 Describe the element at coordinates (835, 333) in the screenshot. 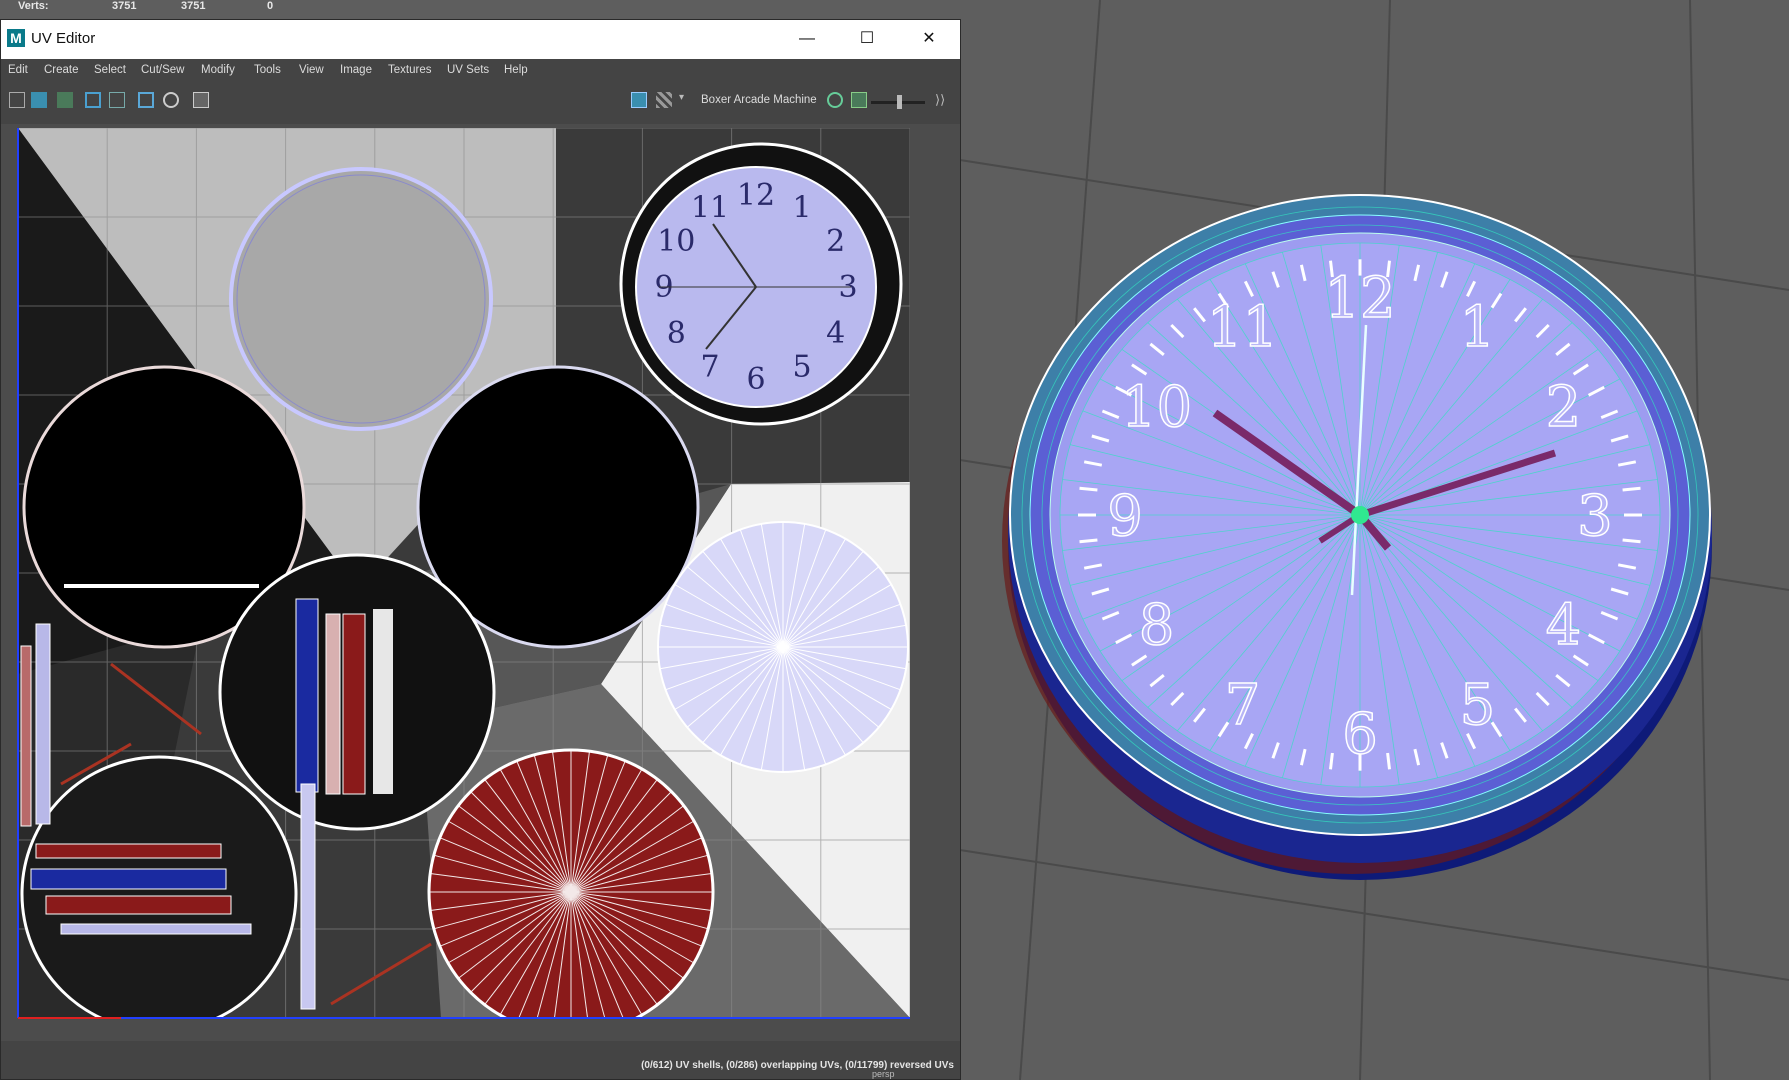

I see `uv-clock-numeral: 4` at that location.